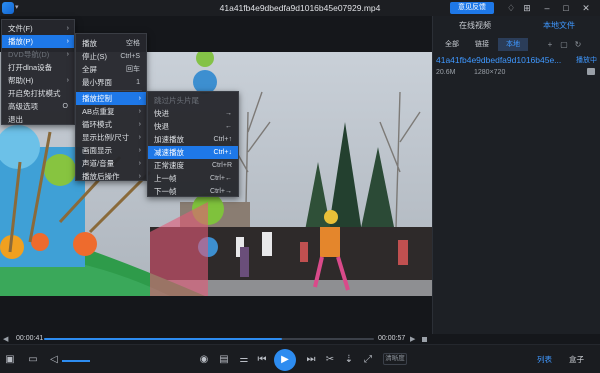 Image resolution: width=600 pixels, height=373 pixels. Describe the element at coordinates (193, 165) in the screenshot. I see `menu-item-normal-speed: 正常速度 Ctrl+R` at that location.